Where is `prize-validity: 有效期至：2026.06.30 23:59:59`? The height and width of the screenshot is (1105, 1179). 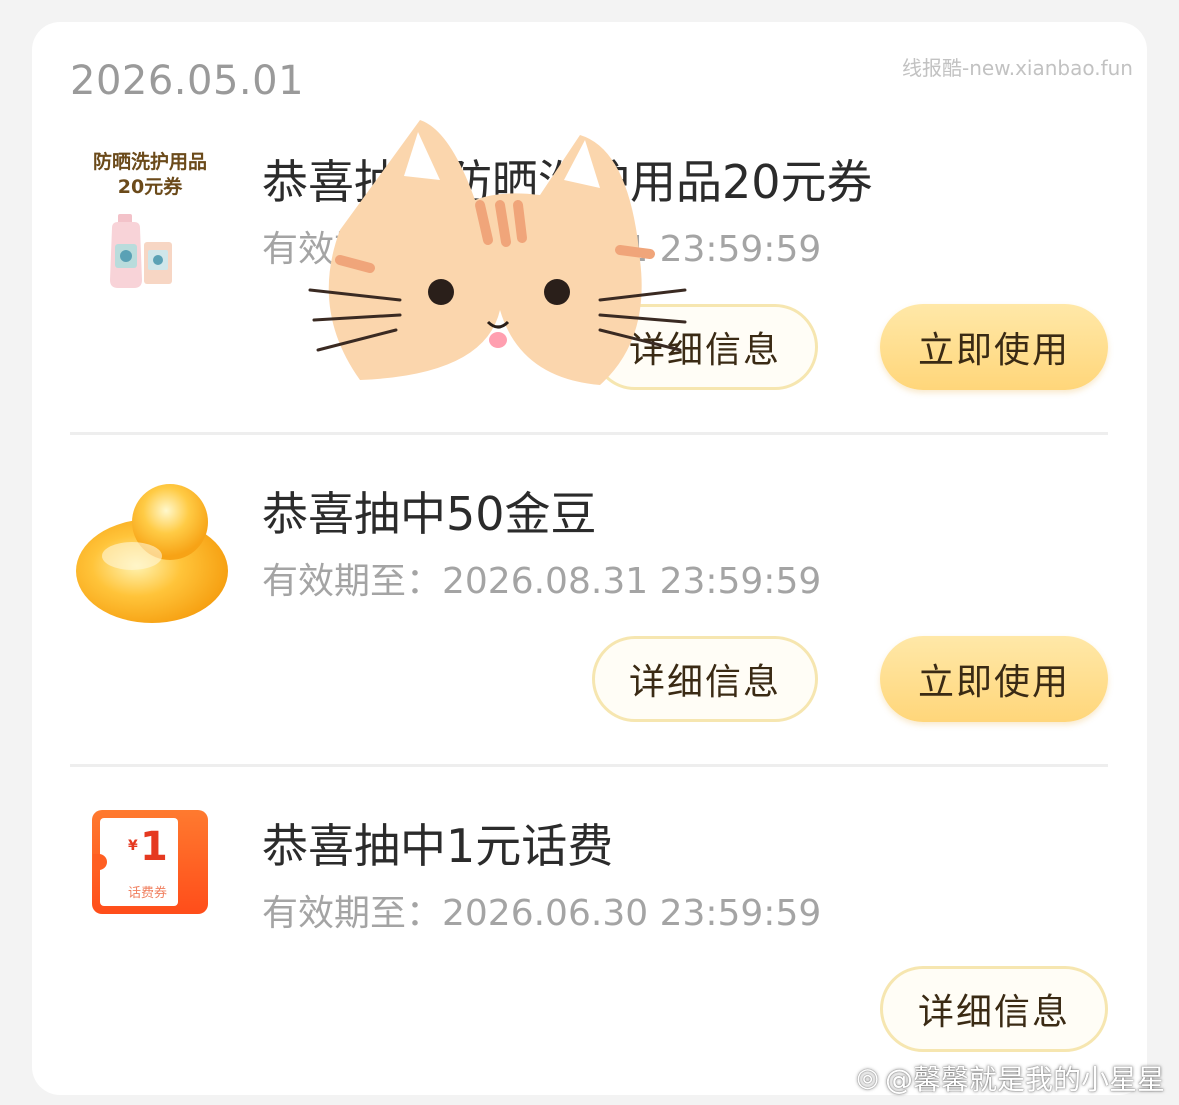 prize-validity: 有效期至：2026.06.30 23:59:59 is located at coordinates (542, 913).